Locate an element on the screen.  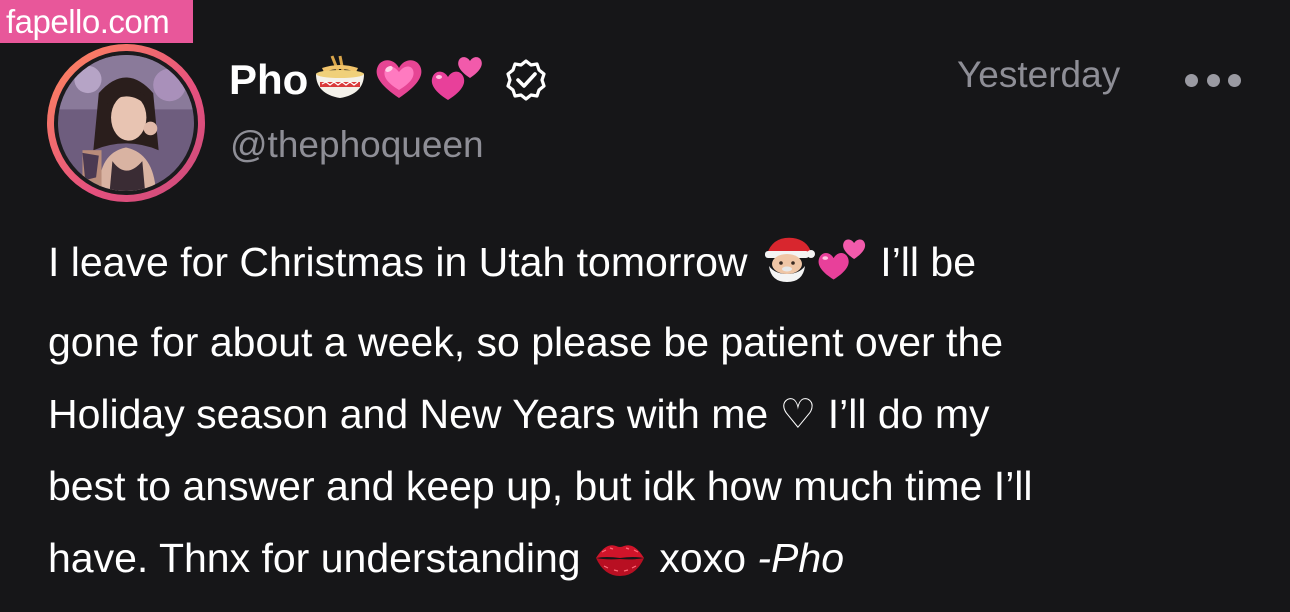
avatar-border is located at coordinates (126, 123).